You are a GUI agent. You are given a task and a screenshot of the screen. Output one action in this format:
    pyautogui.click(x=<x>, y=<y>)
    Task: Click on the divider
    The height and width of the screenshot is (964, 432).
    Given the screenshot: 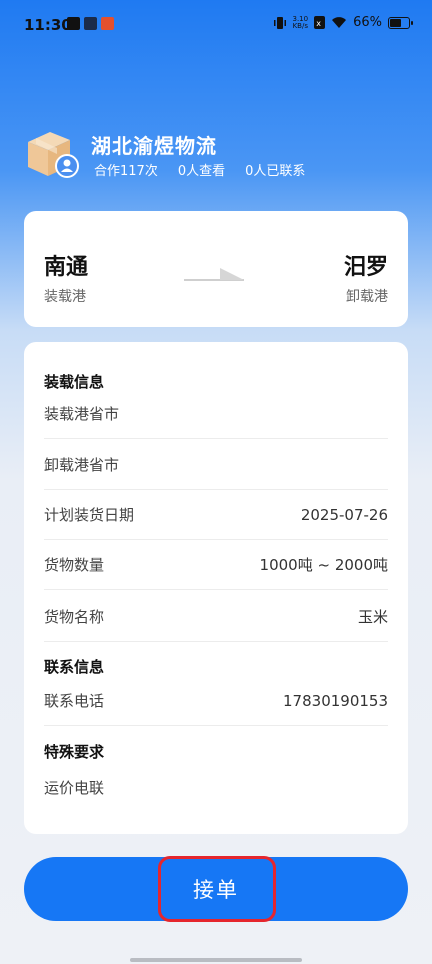 What is the action you would take?
    pyautogui.click(x=216, y=641)
    